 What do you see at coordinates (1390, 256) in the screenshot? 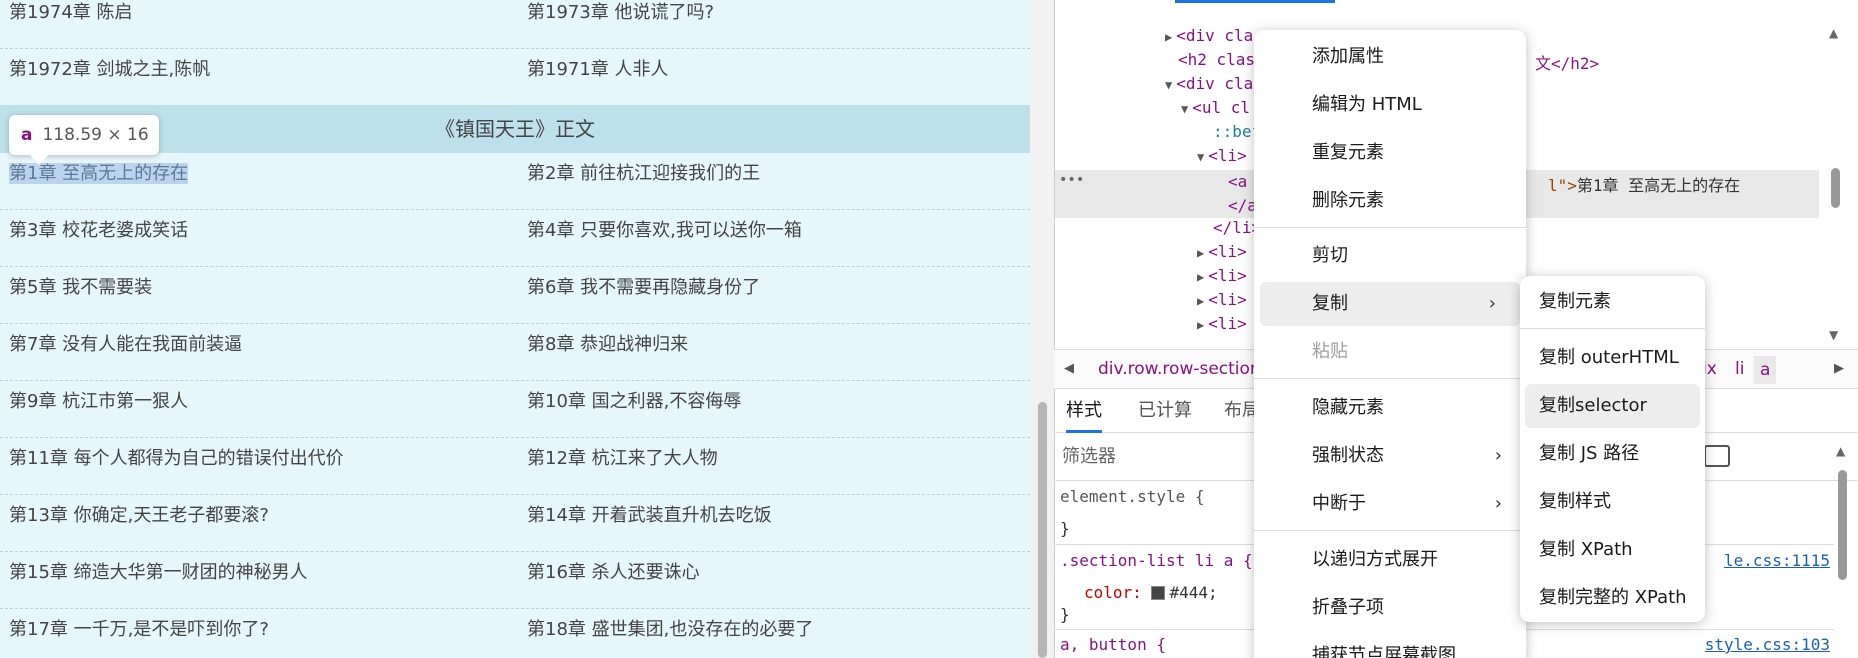
I see `menu-item-cut: 剪切` at bounding box center [1390, 256].